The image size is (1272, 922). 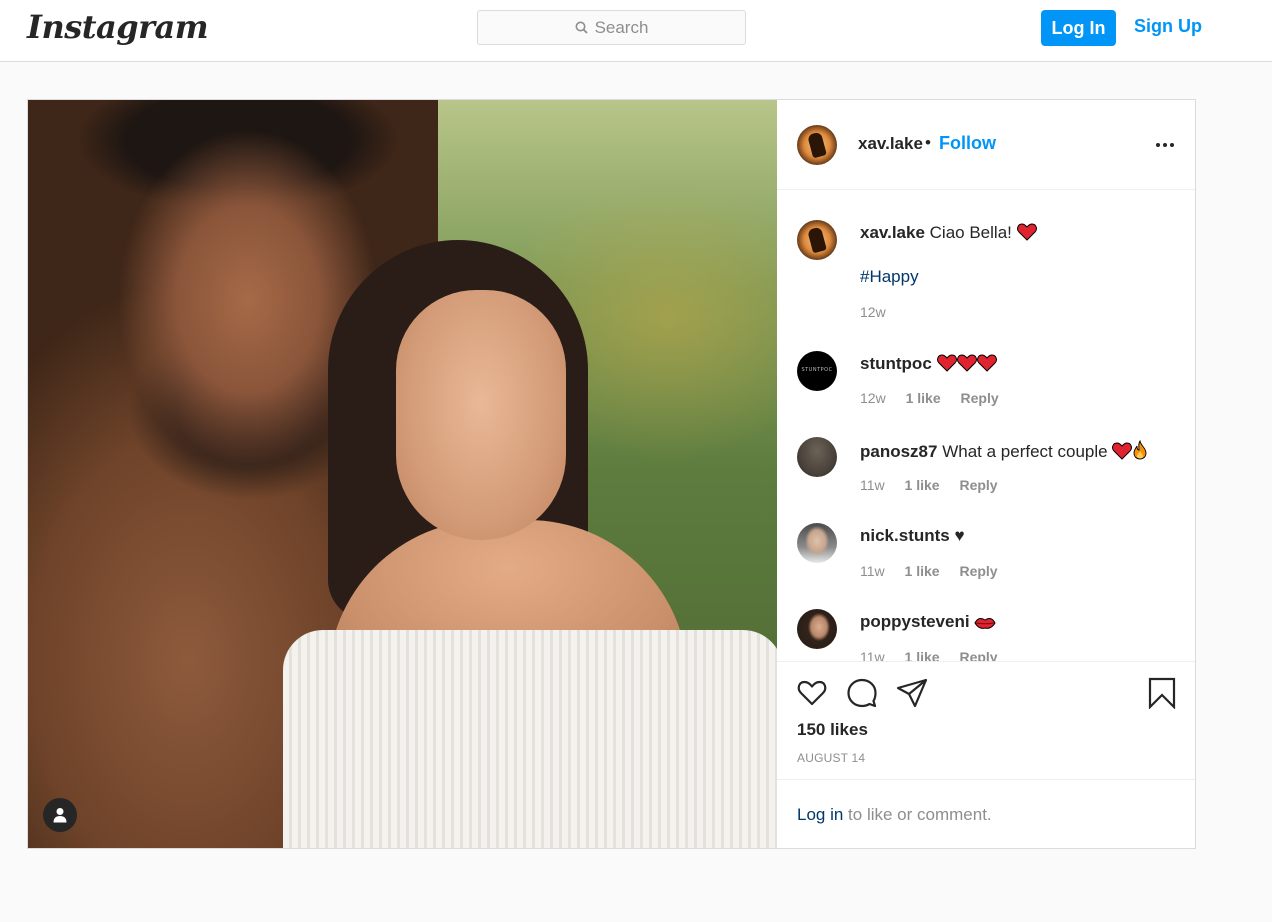 What do you see at coordinates (873, 398) in the screenshot?
I see `comment-time: 12w` at bounding box center [873, 398].